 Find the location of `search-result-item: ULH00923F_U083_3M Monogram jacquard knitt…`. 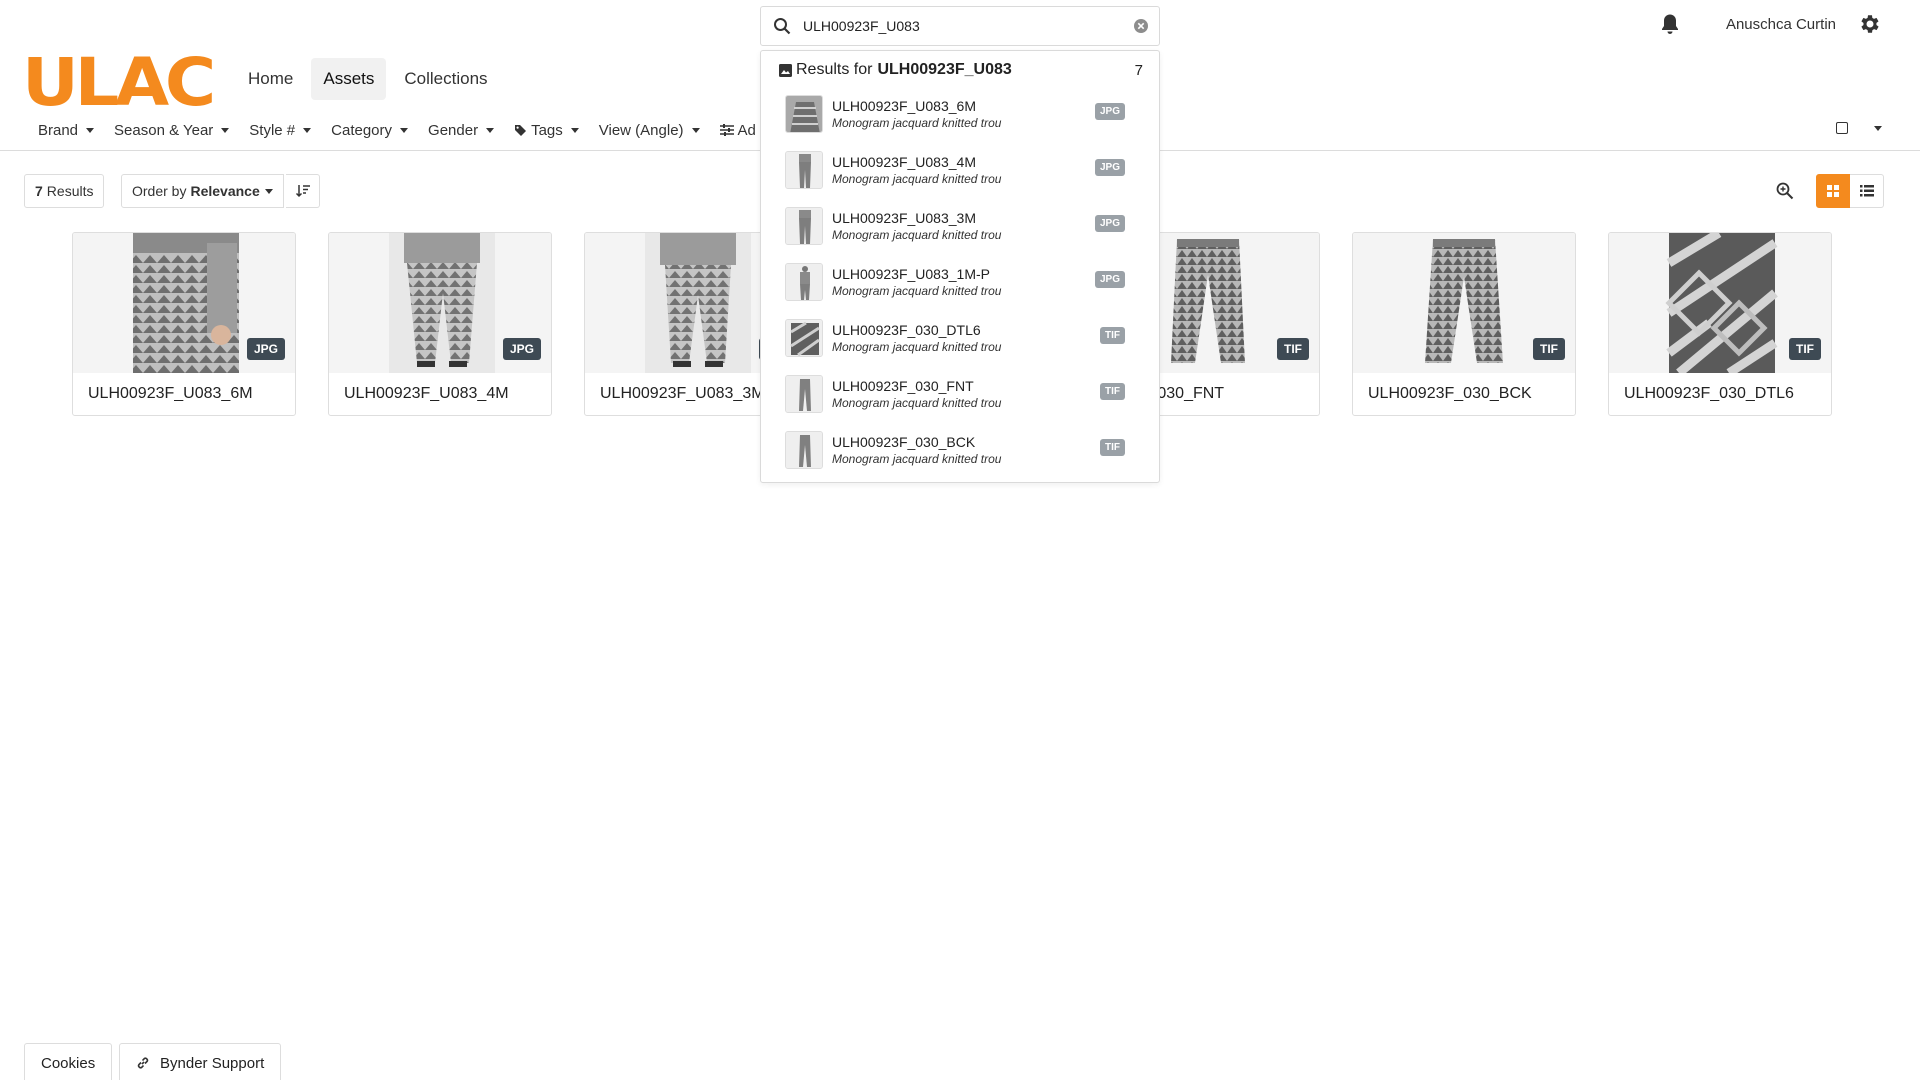

search-result-item: ULH00923F_U083_3M Monogram jacquard knitt… is located at coordinates (965, 226).